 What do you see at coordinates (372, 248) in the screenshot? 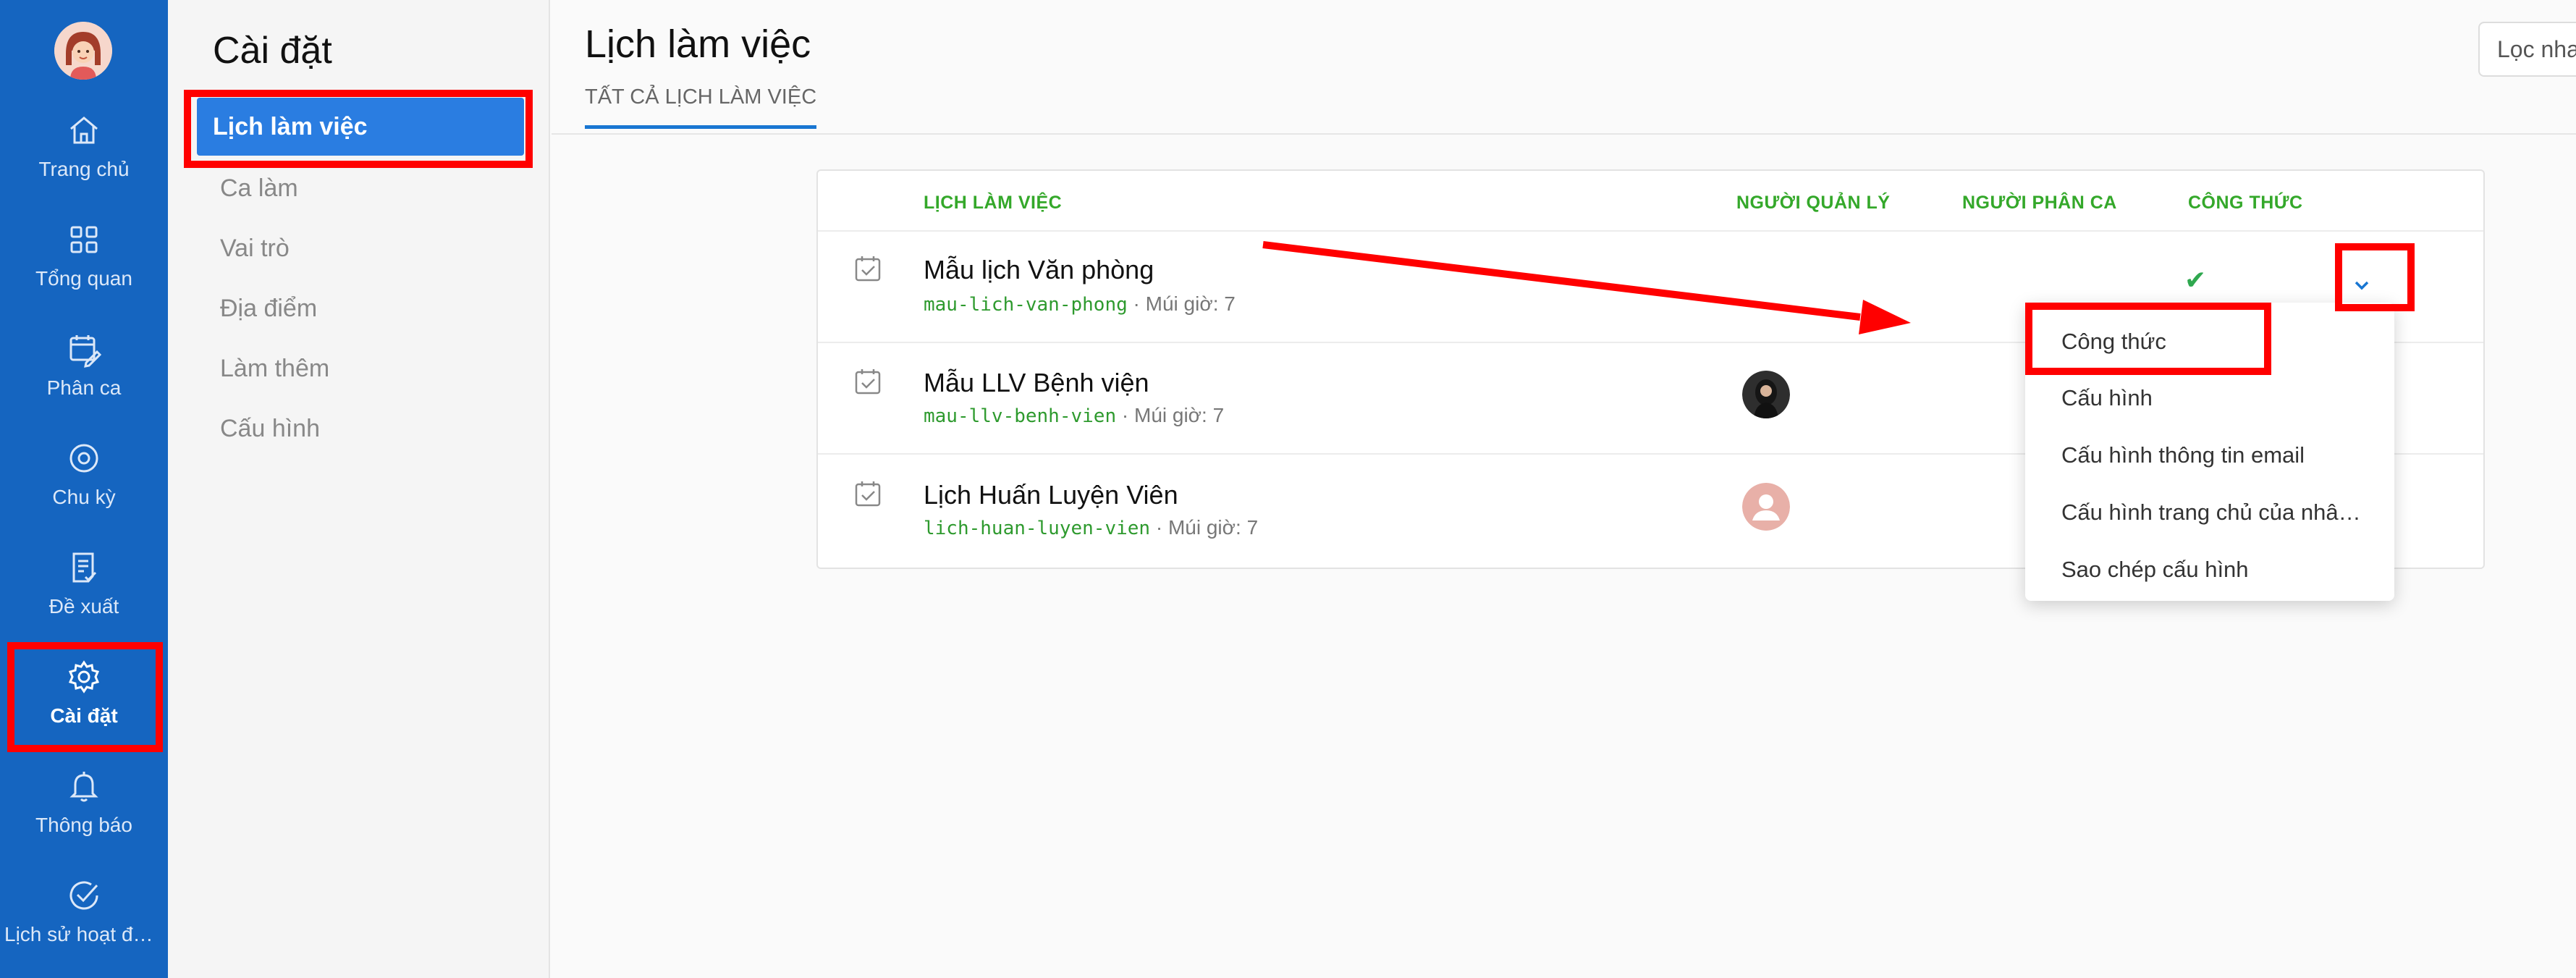
I see `subnav-item-role: Vai trò` at bounding box center [372, 248].